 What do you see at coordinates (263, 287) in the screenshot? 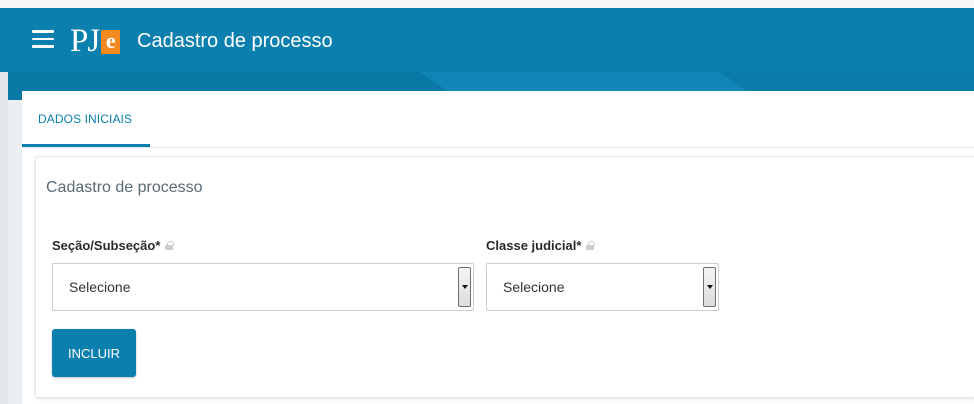
I see `secao-subsecao-select: Selecione` at bounding box center [263, 287].